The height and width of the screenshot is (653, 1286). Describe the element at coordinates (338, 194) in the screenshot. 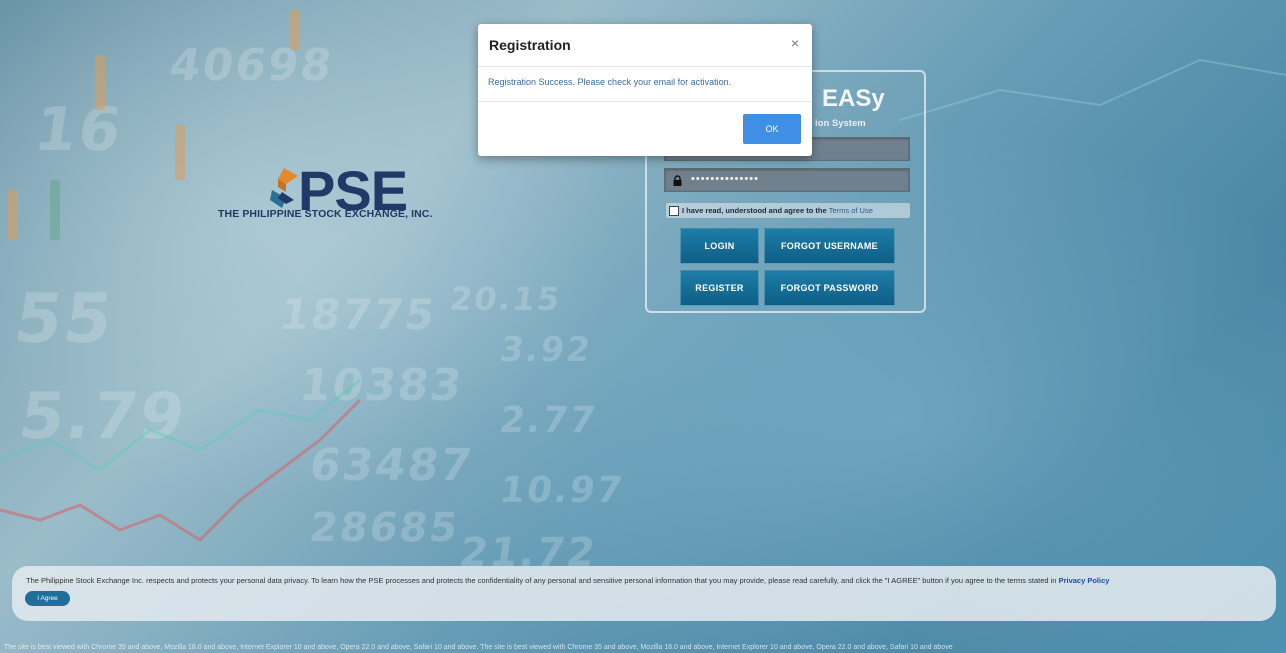

I see `pse-logo: PSE THE PHILIPPINE STOCK EXCHANGE, INC.` at that location.